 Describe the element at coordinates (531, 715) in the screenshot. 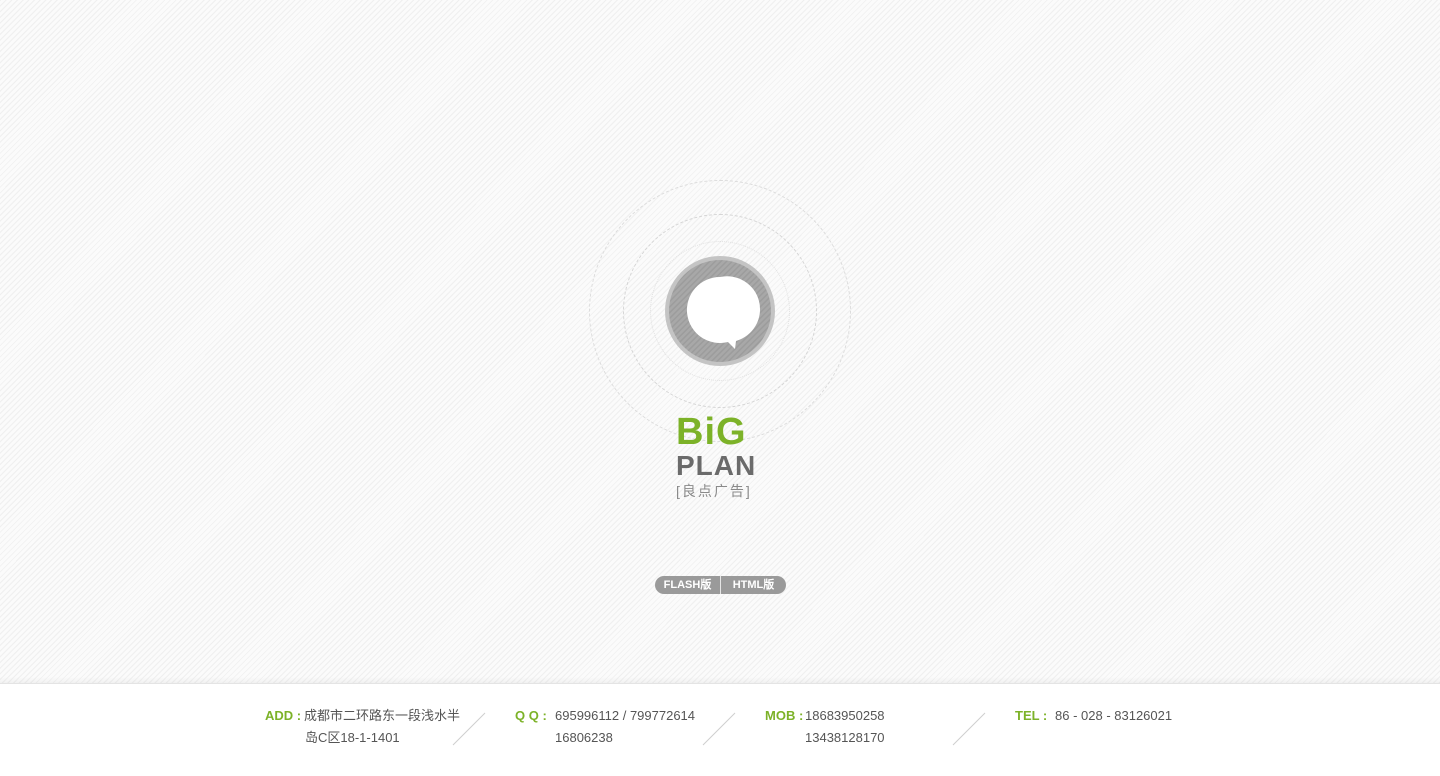

I see `qq-label: Q Q :` at that location.